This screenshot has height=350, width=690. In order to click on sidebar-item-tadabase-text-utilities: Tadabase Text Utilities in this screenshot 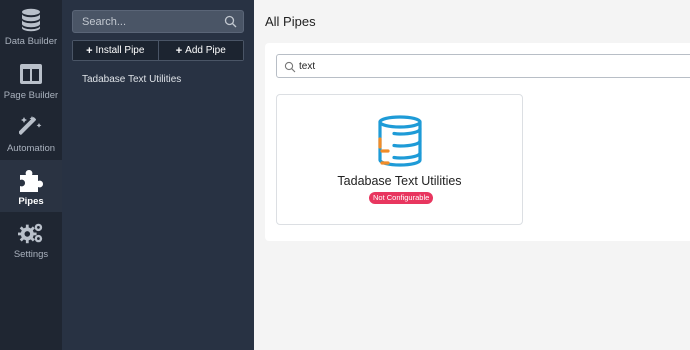, I will do `click(131, 79)`.